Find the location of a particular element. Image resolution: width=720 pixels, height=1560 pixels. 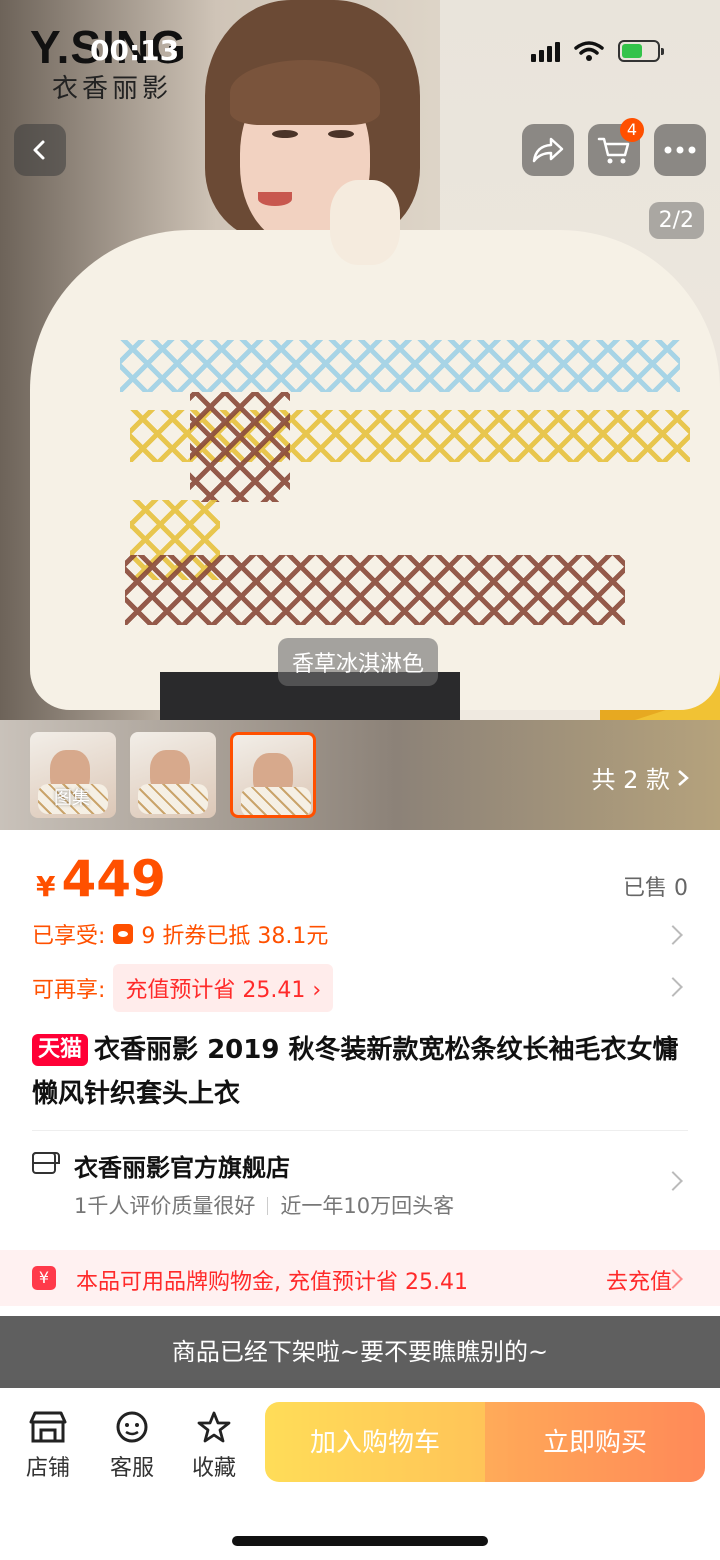

more-dots-icon is located at coordinates (680, 150).